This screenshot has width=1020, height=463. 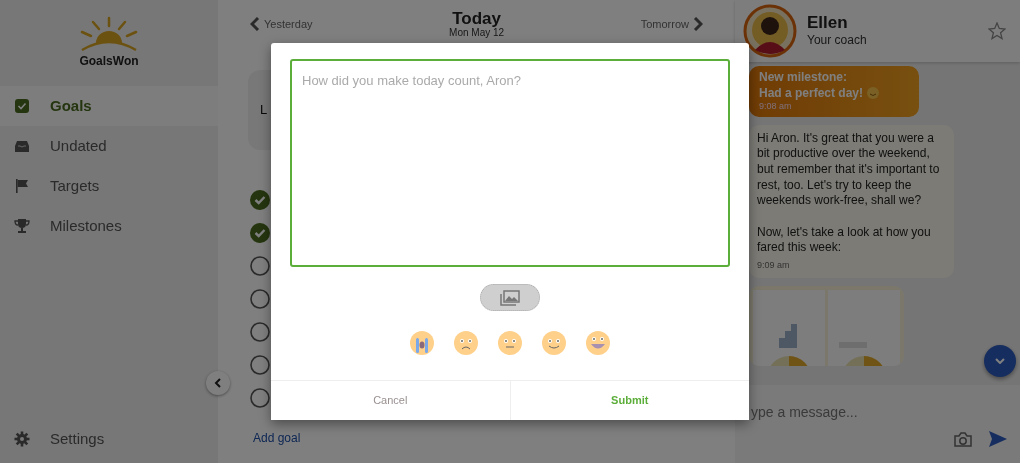 What do you see at coordinates (998, 439) in the screenshot?
I see `send-icon` at bounding box center [998, 439].